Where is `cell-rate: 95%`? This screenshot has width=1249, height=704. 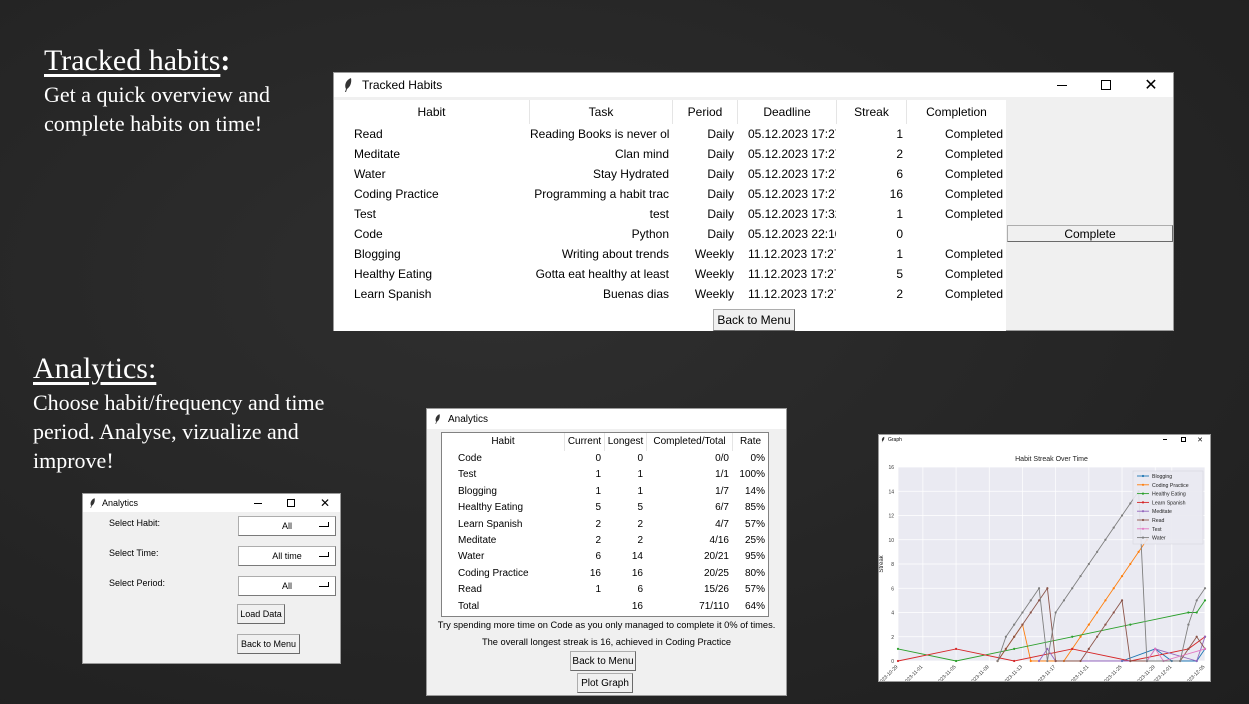
cell-rate: 95% is located at coordinates (754, 557).